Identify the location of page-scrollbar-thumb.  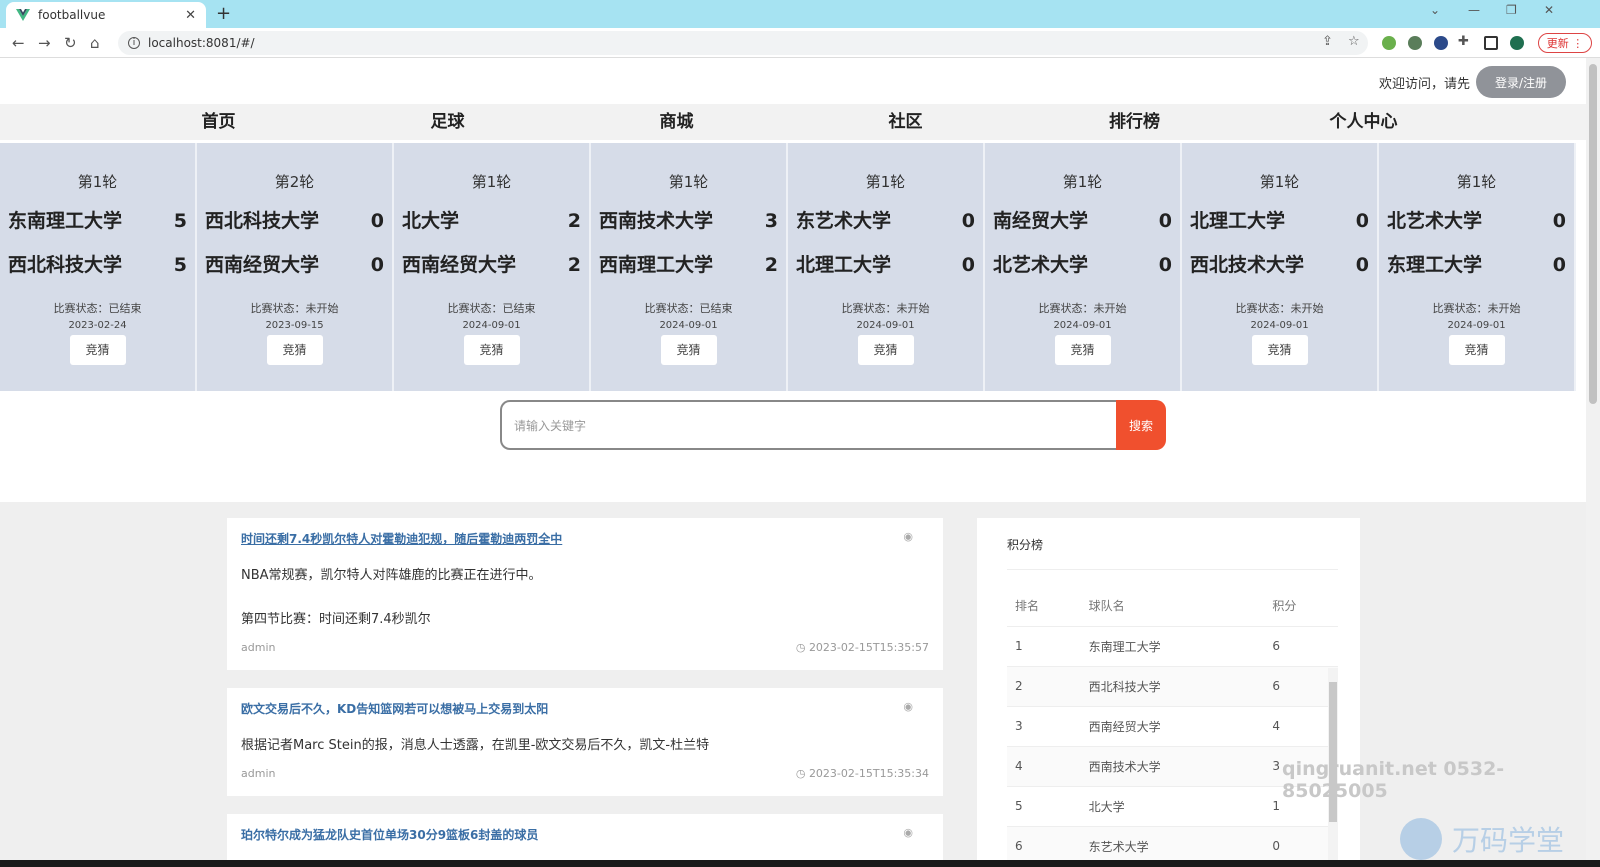
(1593, 234).